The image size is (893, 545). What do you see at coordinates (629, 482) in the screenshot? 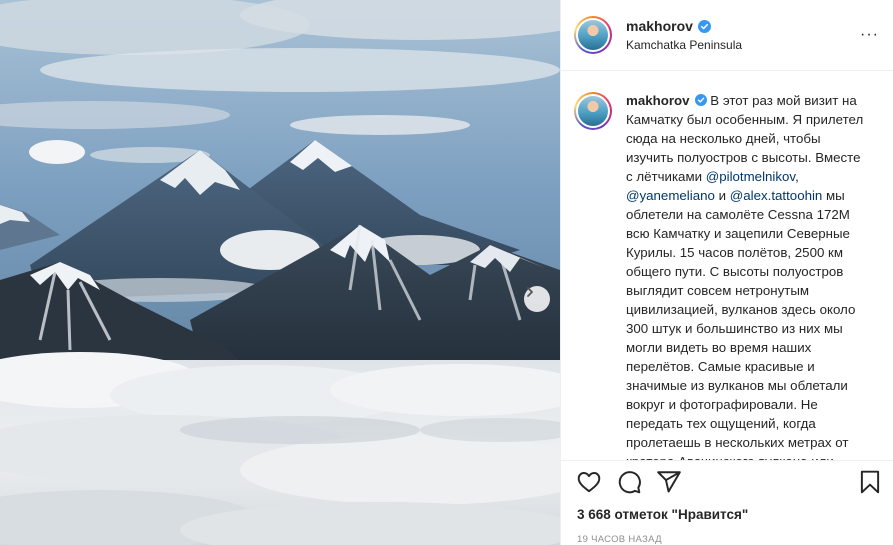
I see `comment-icon` at bounding box center [629, 482].